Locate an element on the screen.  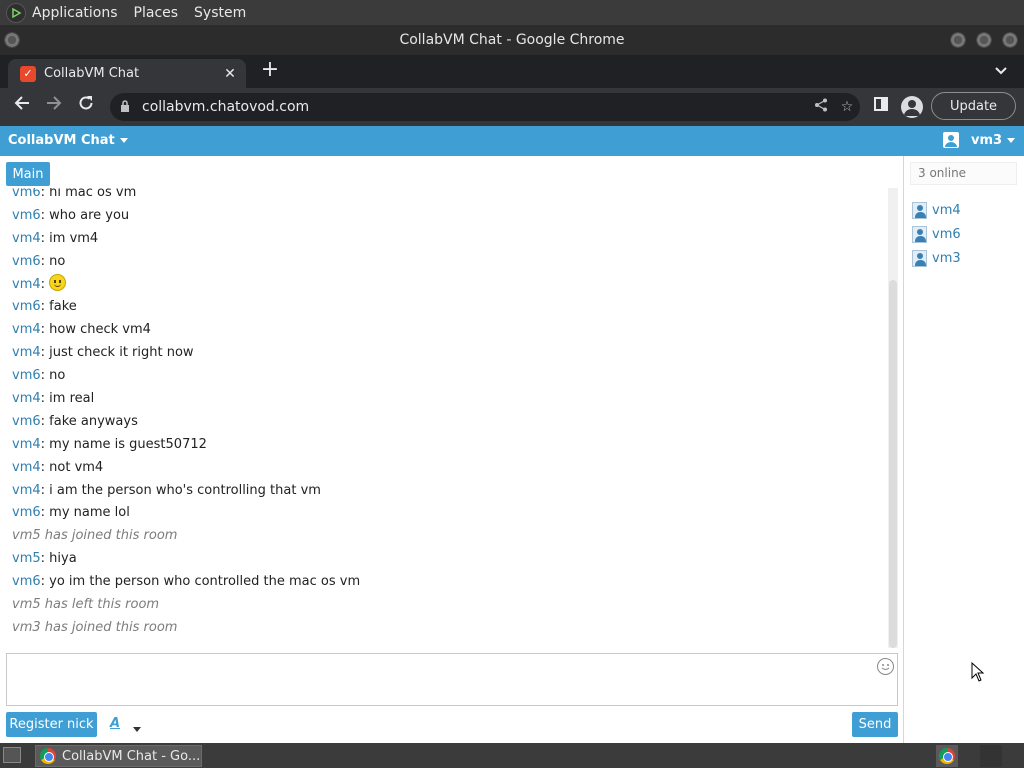
register-nick-button: Register nick is located at coordinates (51, 724).